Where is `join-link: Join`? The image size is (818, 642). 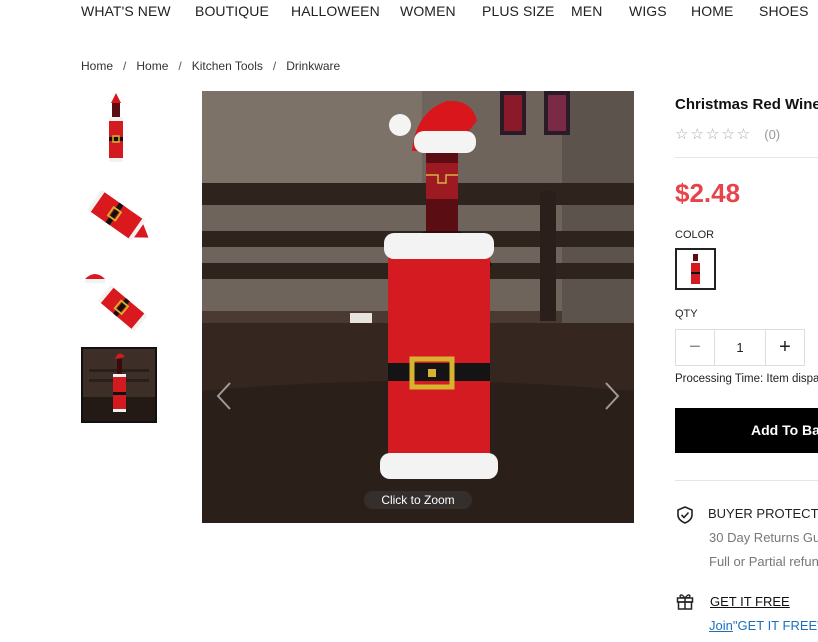 join-link: Join is located at coordinates (721, 625).